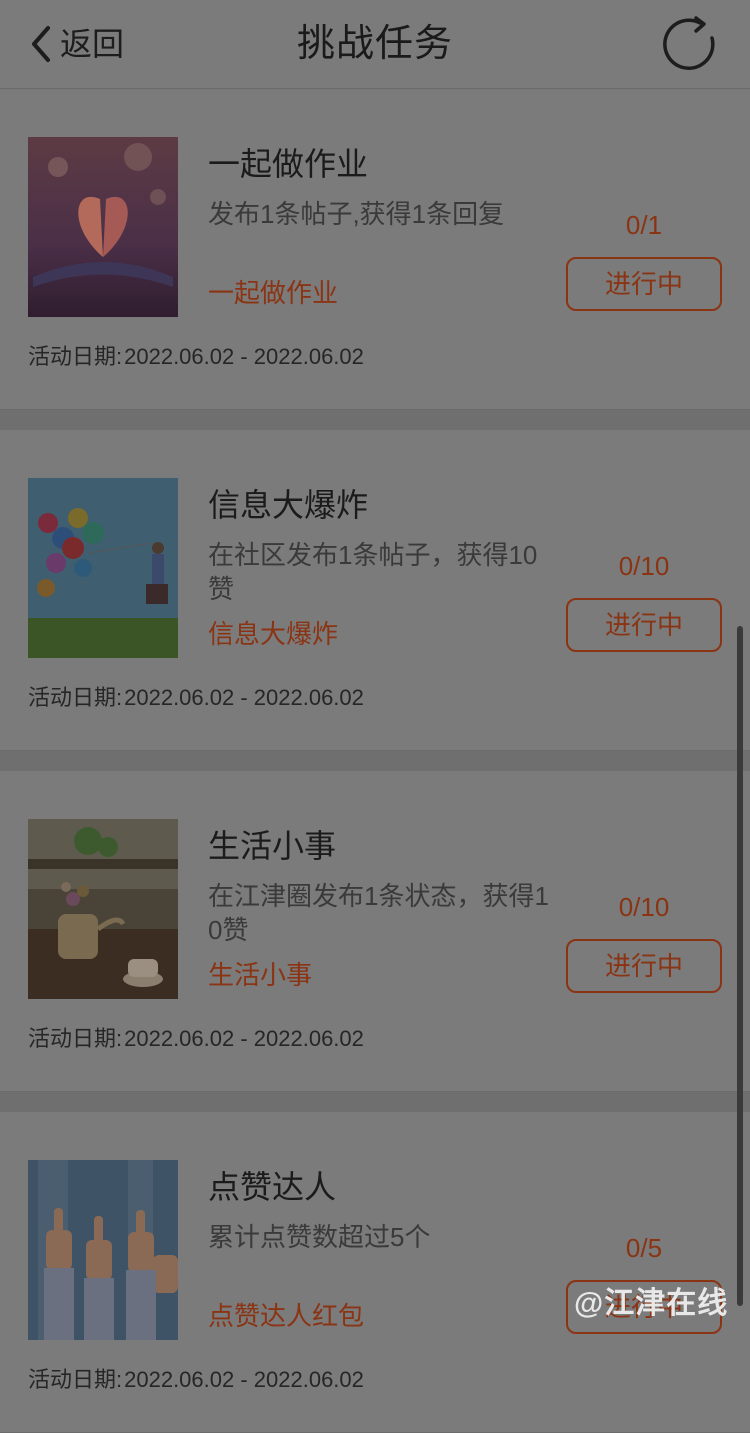 Image resolution: width=750 pixels, height=1433 pixels. I want to click on task-thumbnail-balloons, so click(103, 568).